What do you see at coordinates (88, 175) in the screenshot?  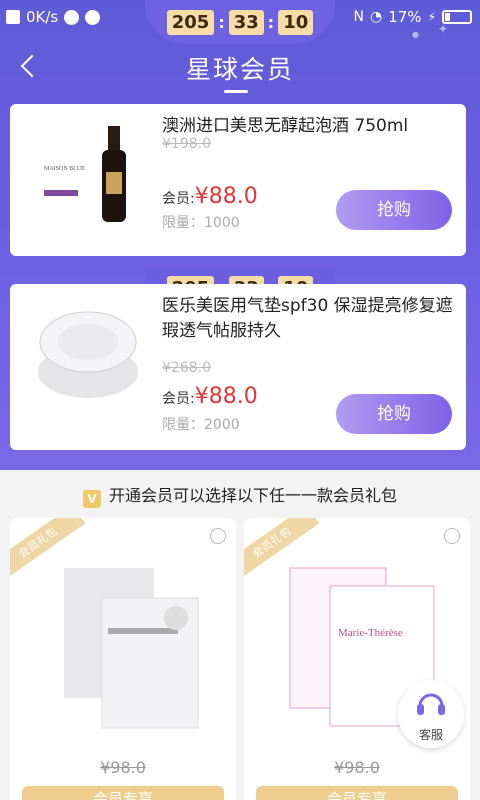 I see `wine-bottle-image: MAISON BLUE` at bounding box center [88, 175].